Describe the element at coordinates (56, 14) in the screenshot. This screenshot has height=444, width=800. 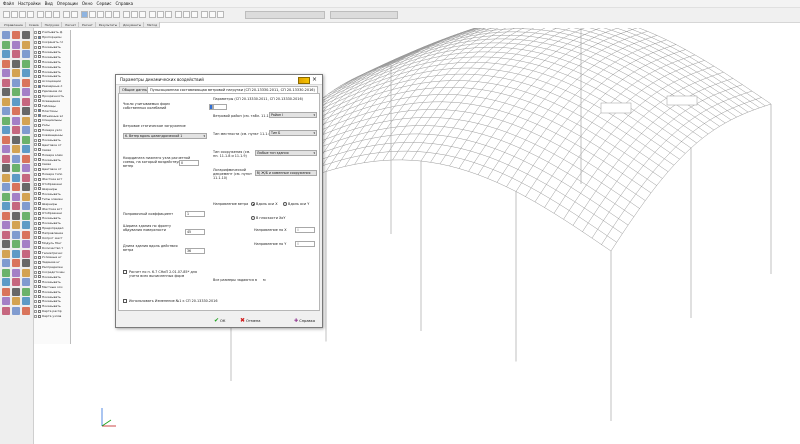
I see `paste-icon` at that location.